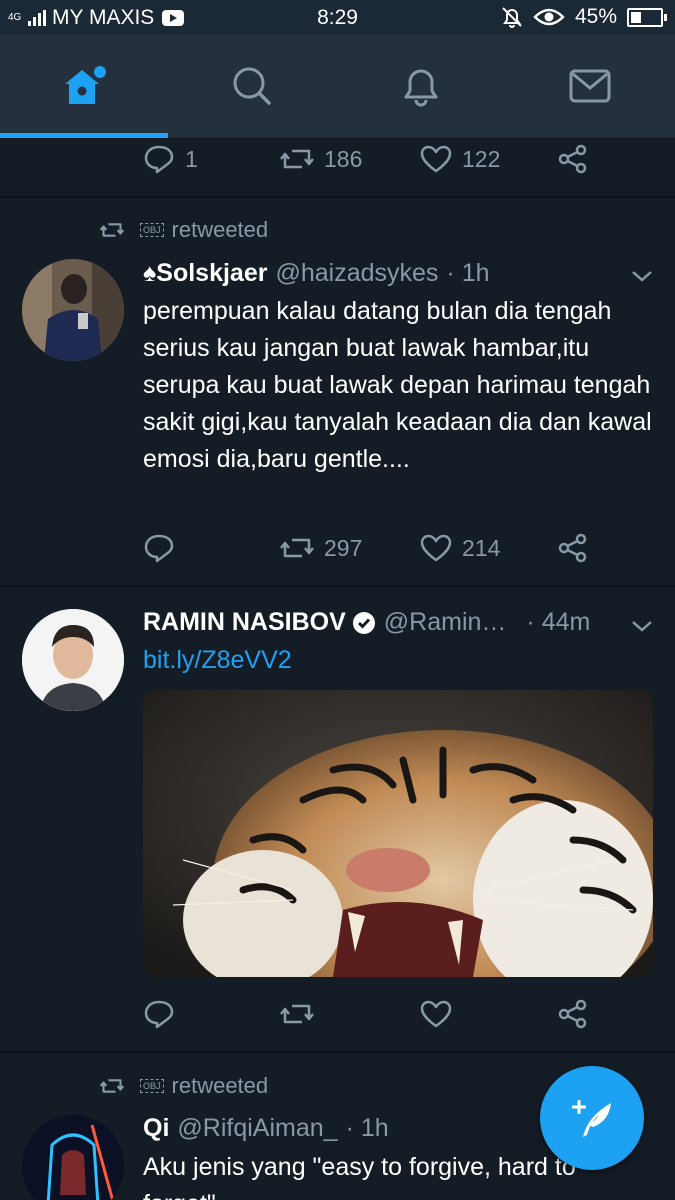 This screenshot has height=1200, width=675. I want to click on tab-home, so click(84, 86).